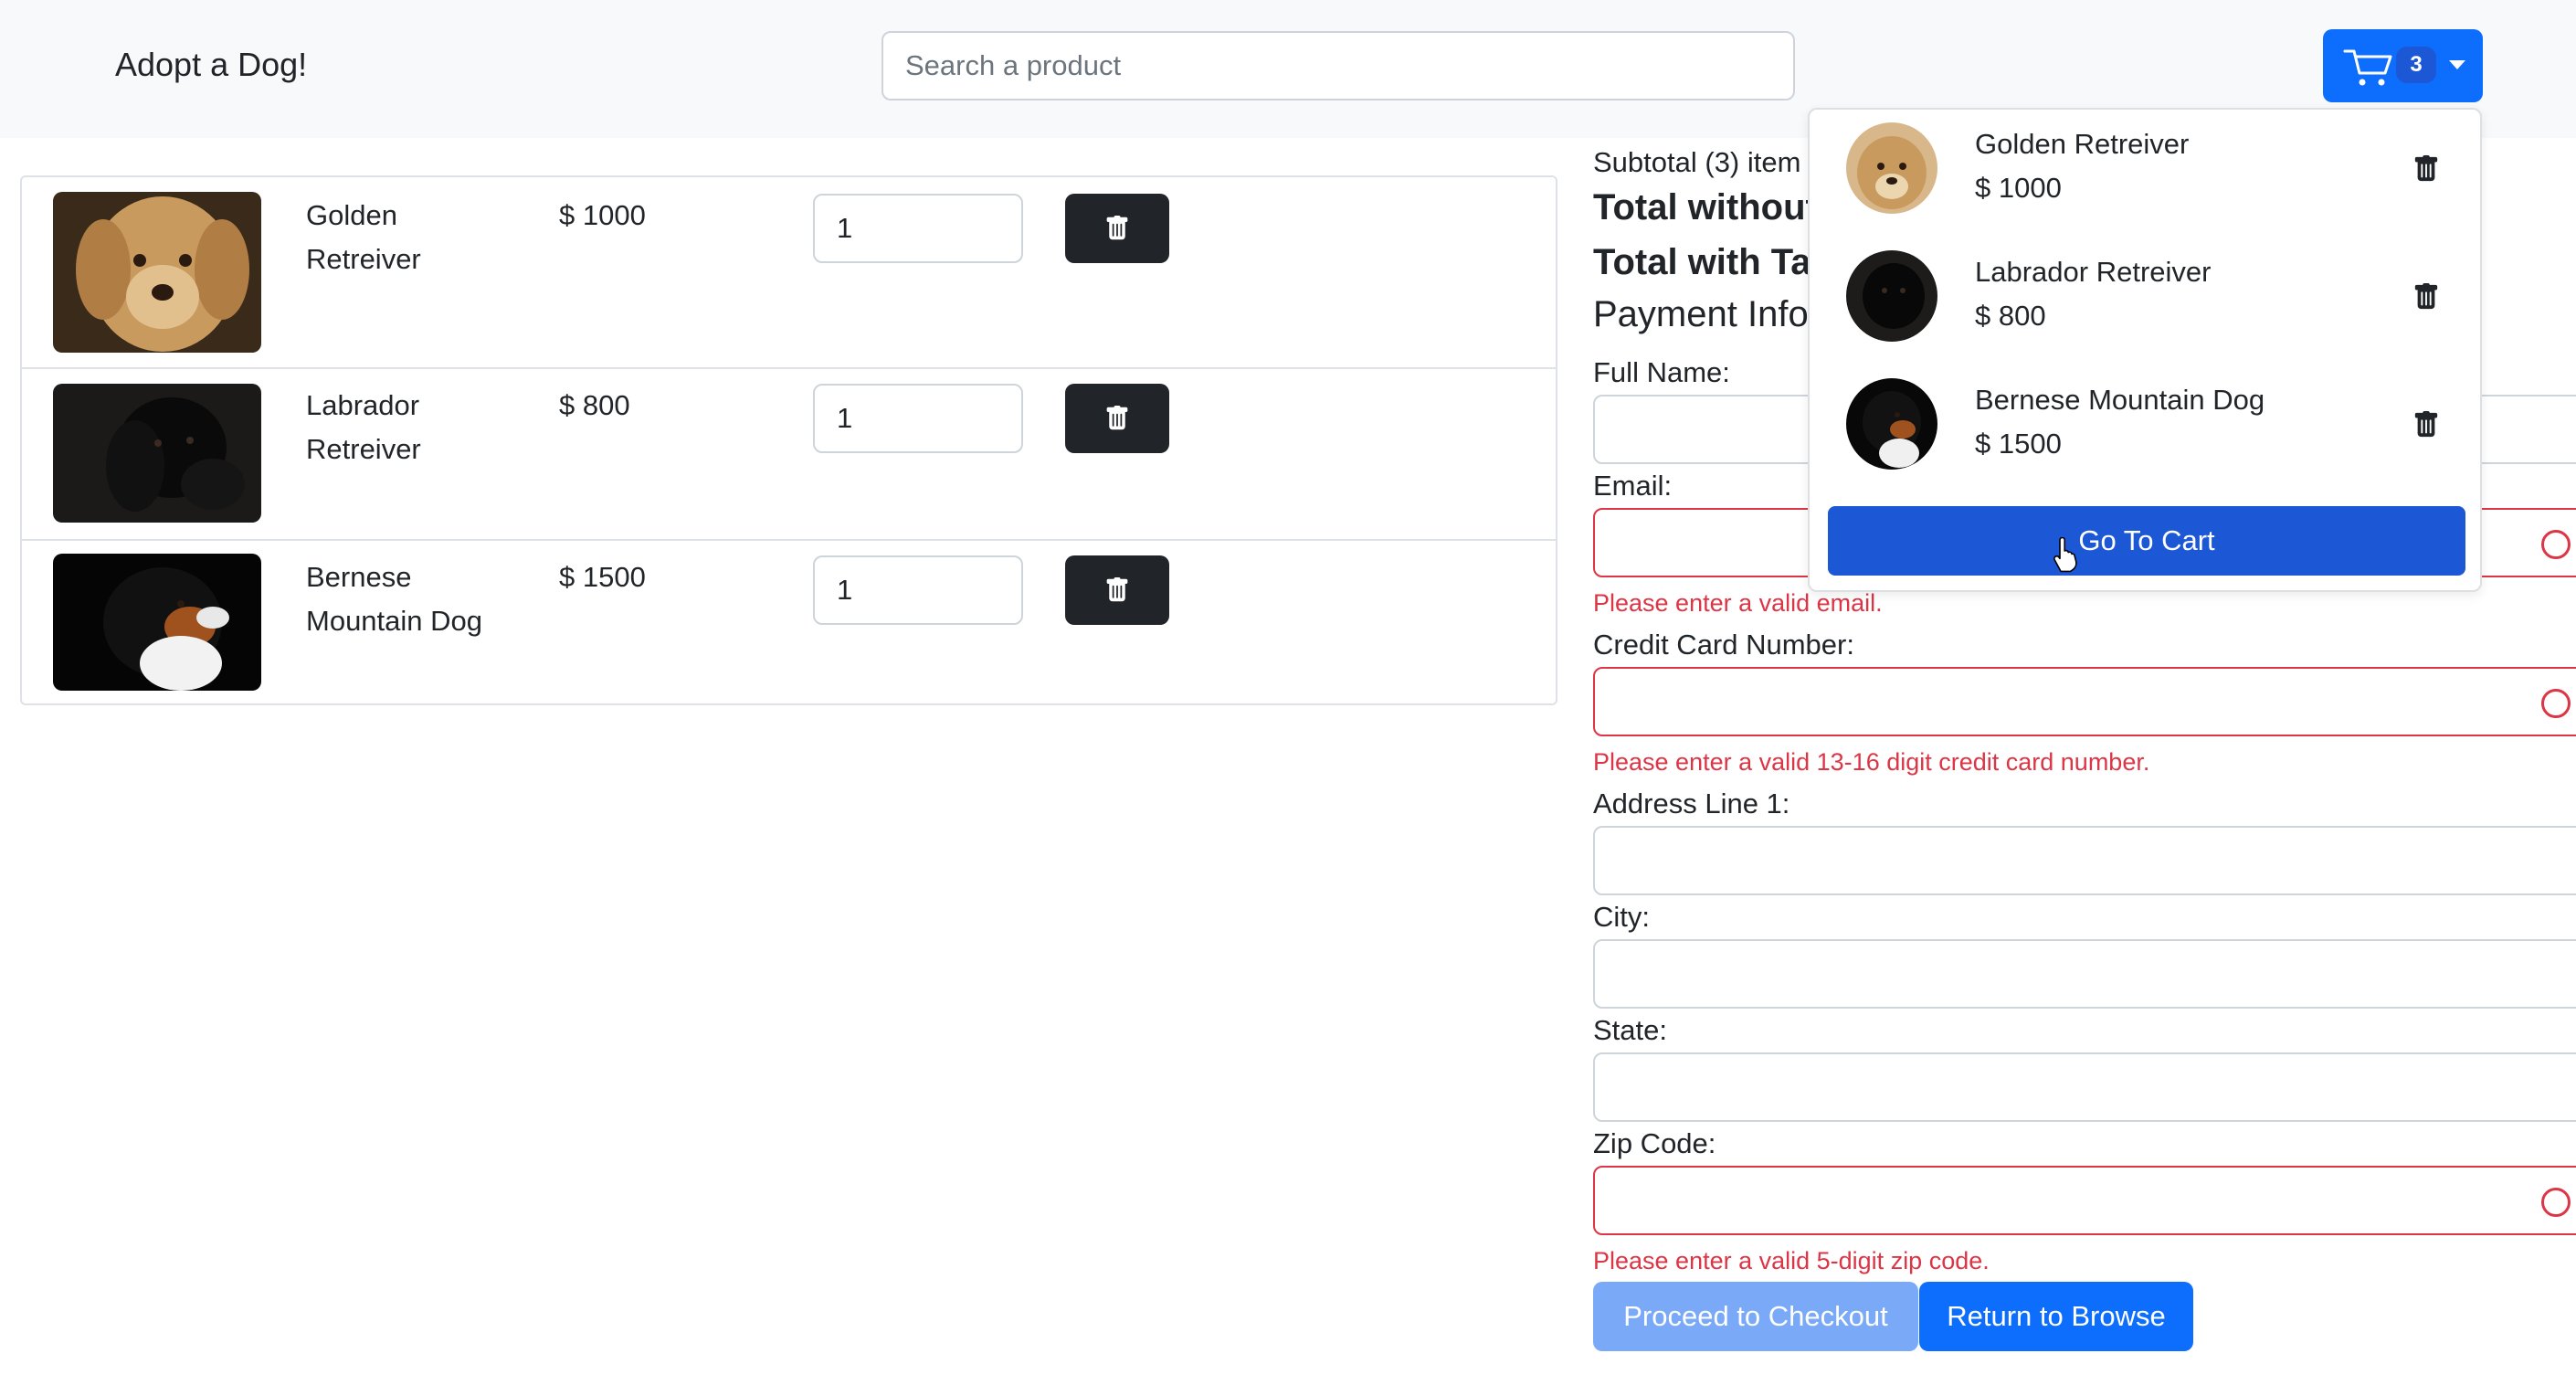 The width and height of the screenshot is (2576, 1385). I want to click on dropdown-cart-item: Labrador Retreiver $ 800, so click(2145, 301).